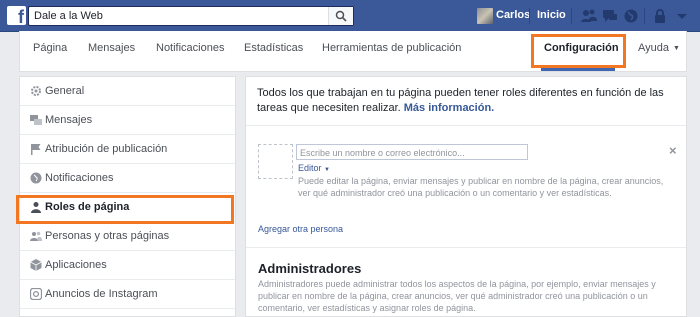  I want to click on facebook-logo-icon: f, so click(16, 16).